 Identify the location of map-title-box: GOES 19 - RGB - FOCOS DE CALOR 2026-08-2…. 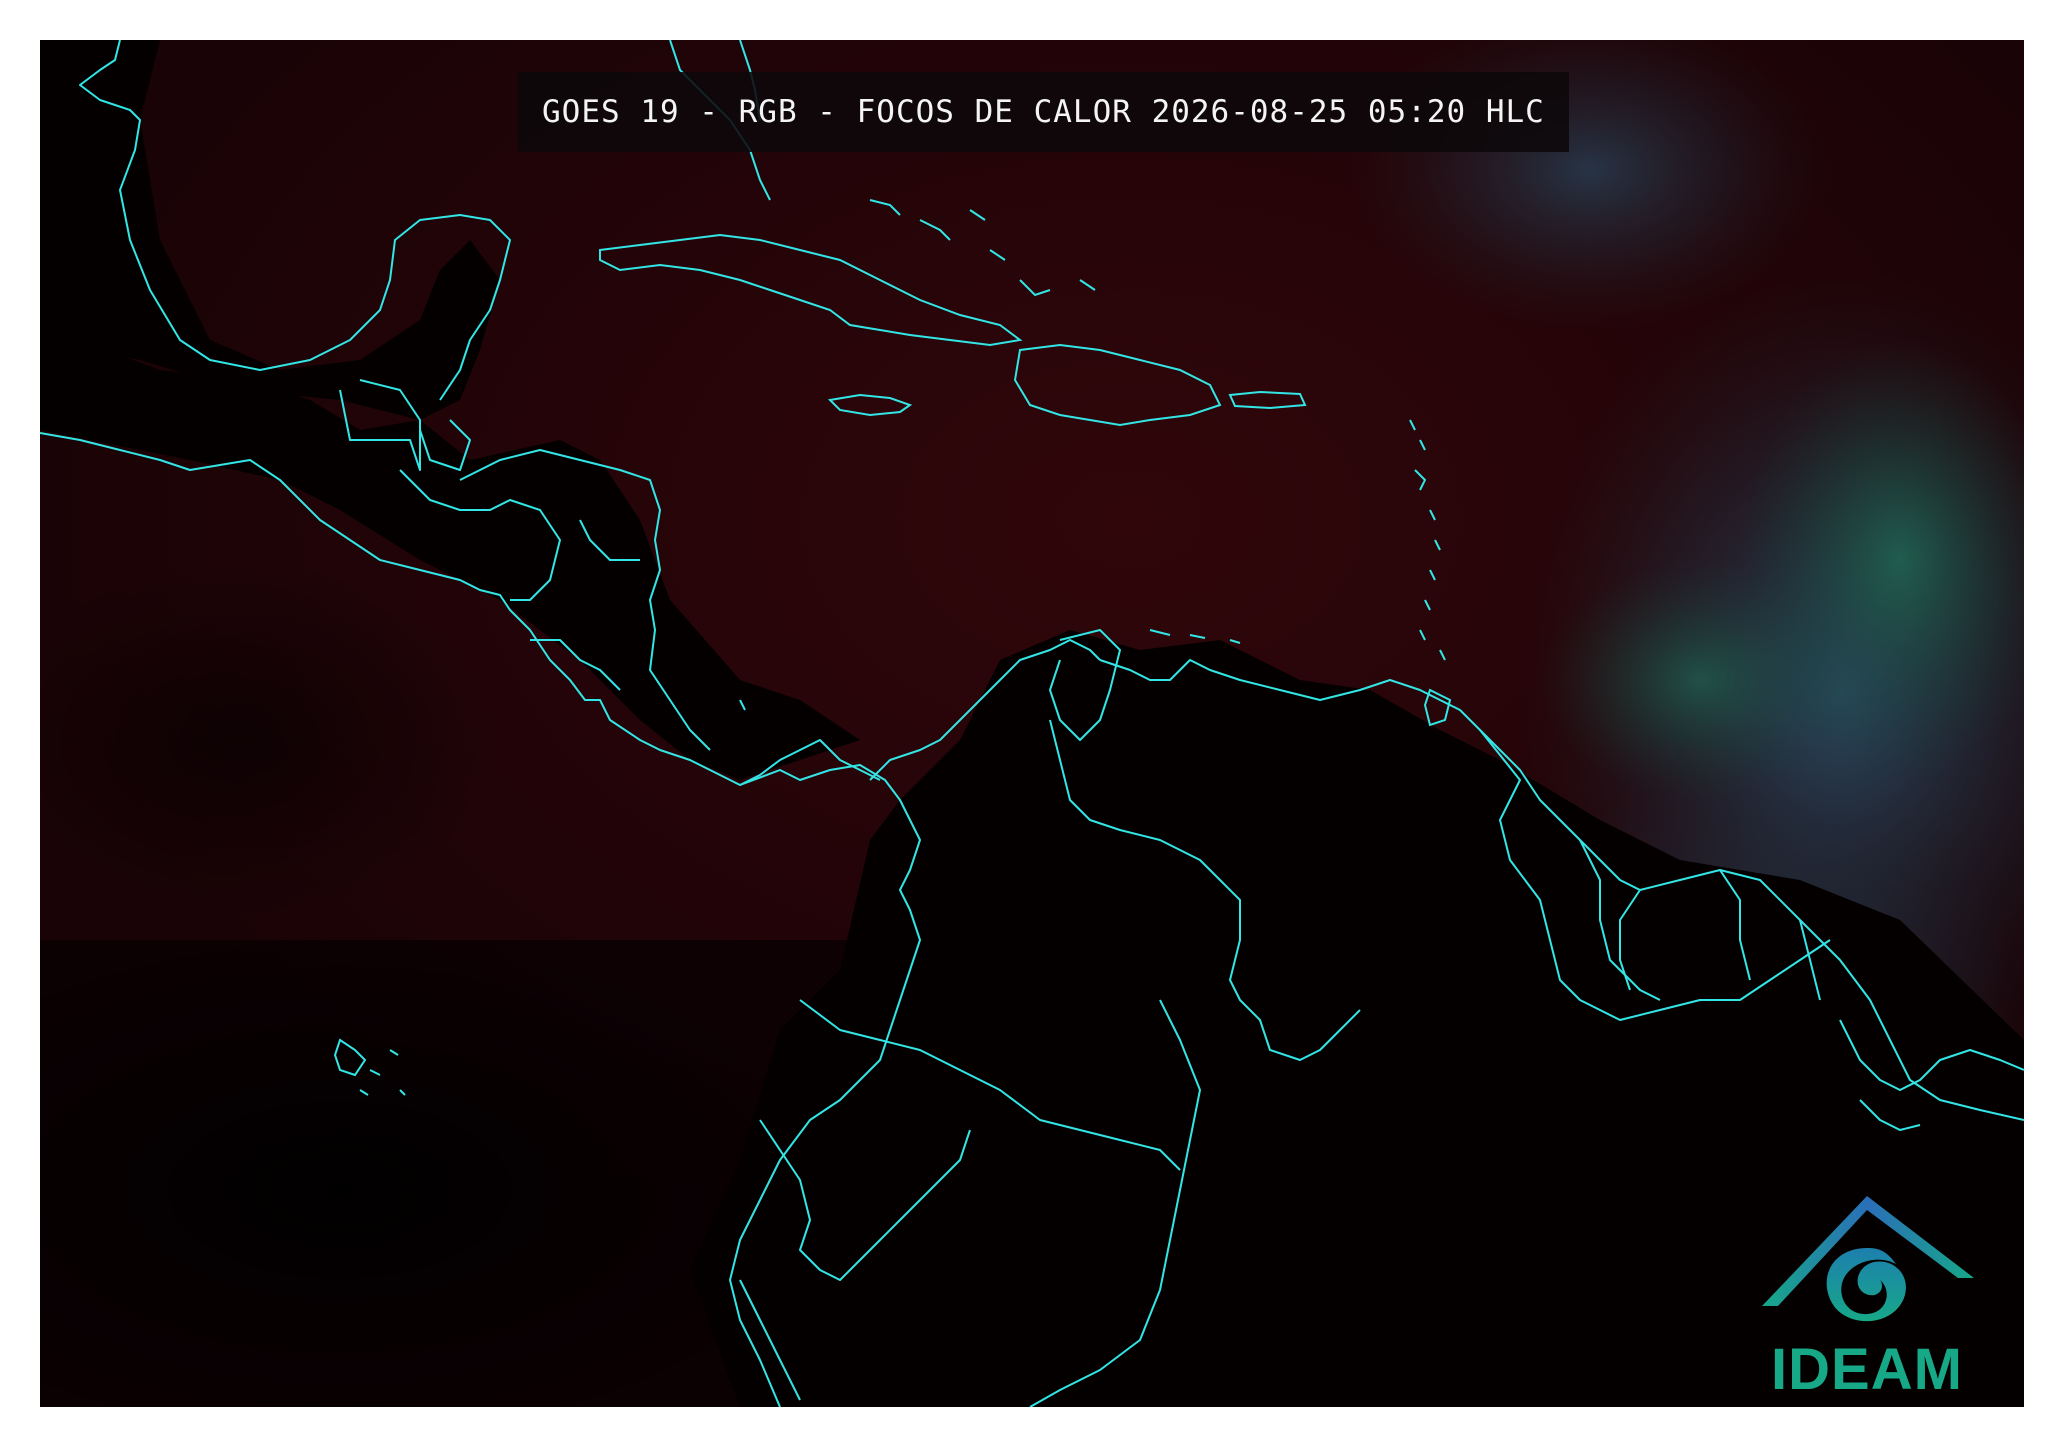
(1043, 112).